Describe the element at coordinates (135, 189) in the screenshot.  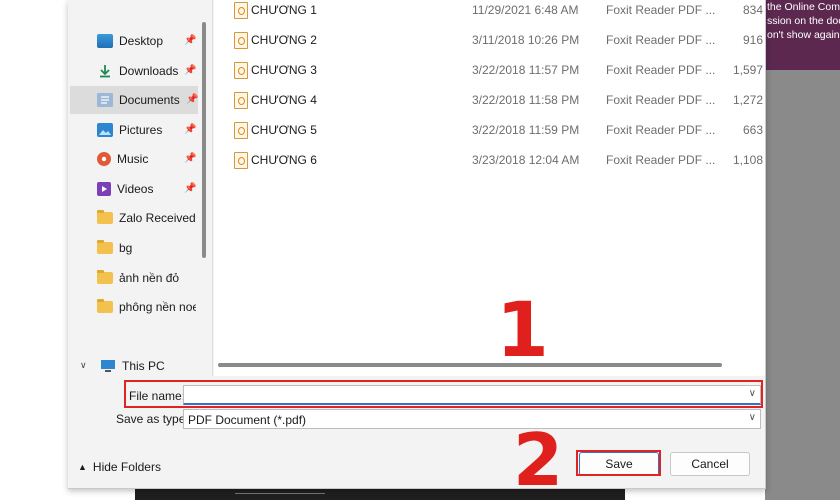
I see `sidebar-item-label: Videos` at that location.